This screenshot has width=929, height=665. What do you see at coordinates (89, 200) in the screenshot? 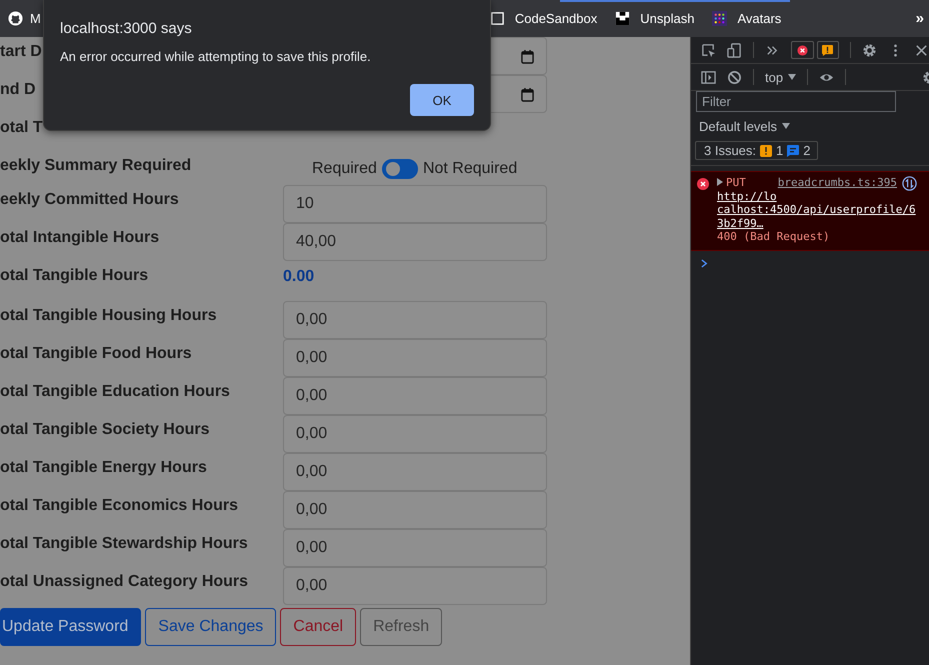
I see `field-label: eekly Committed Hours` at bounding box center [89, 200].